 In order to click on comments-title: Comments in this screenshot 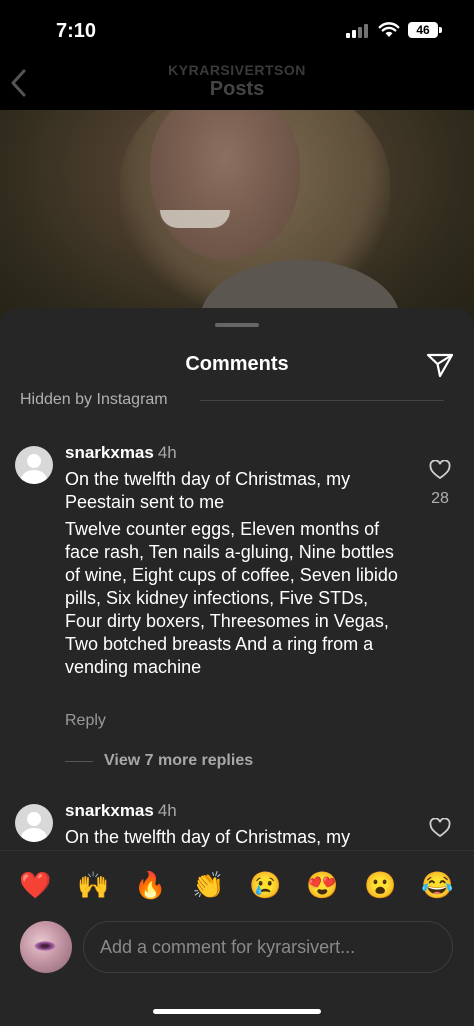, I will do `click(237, 364)`.